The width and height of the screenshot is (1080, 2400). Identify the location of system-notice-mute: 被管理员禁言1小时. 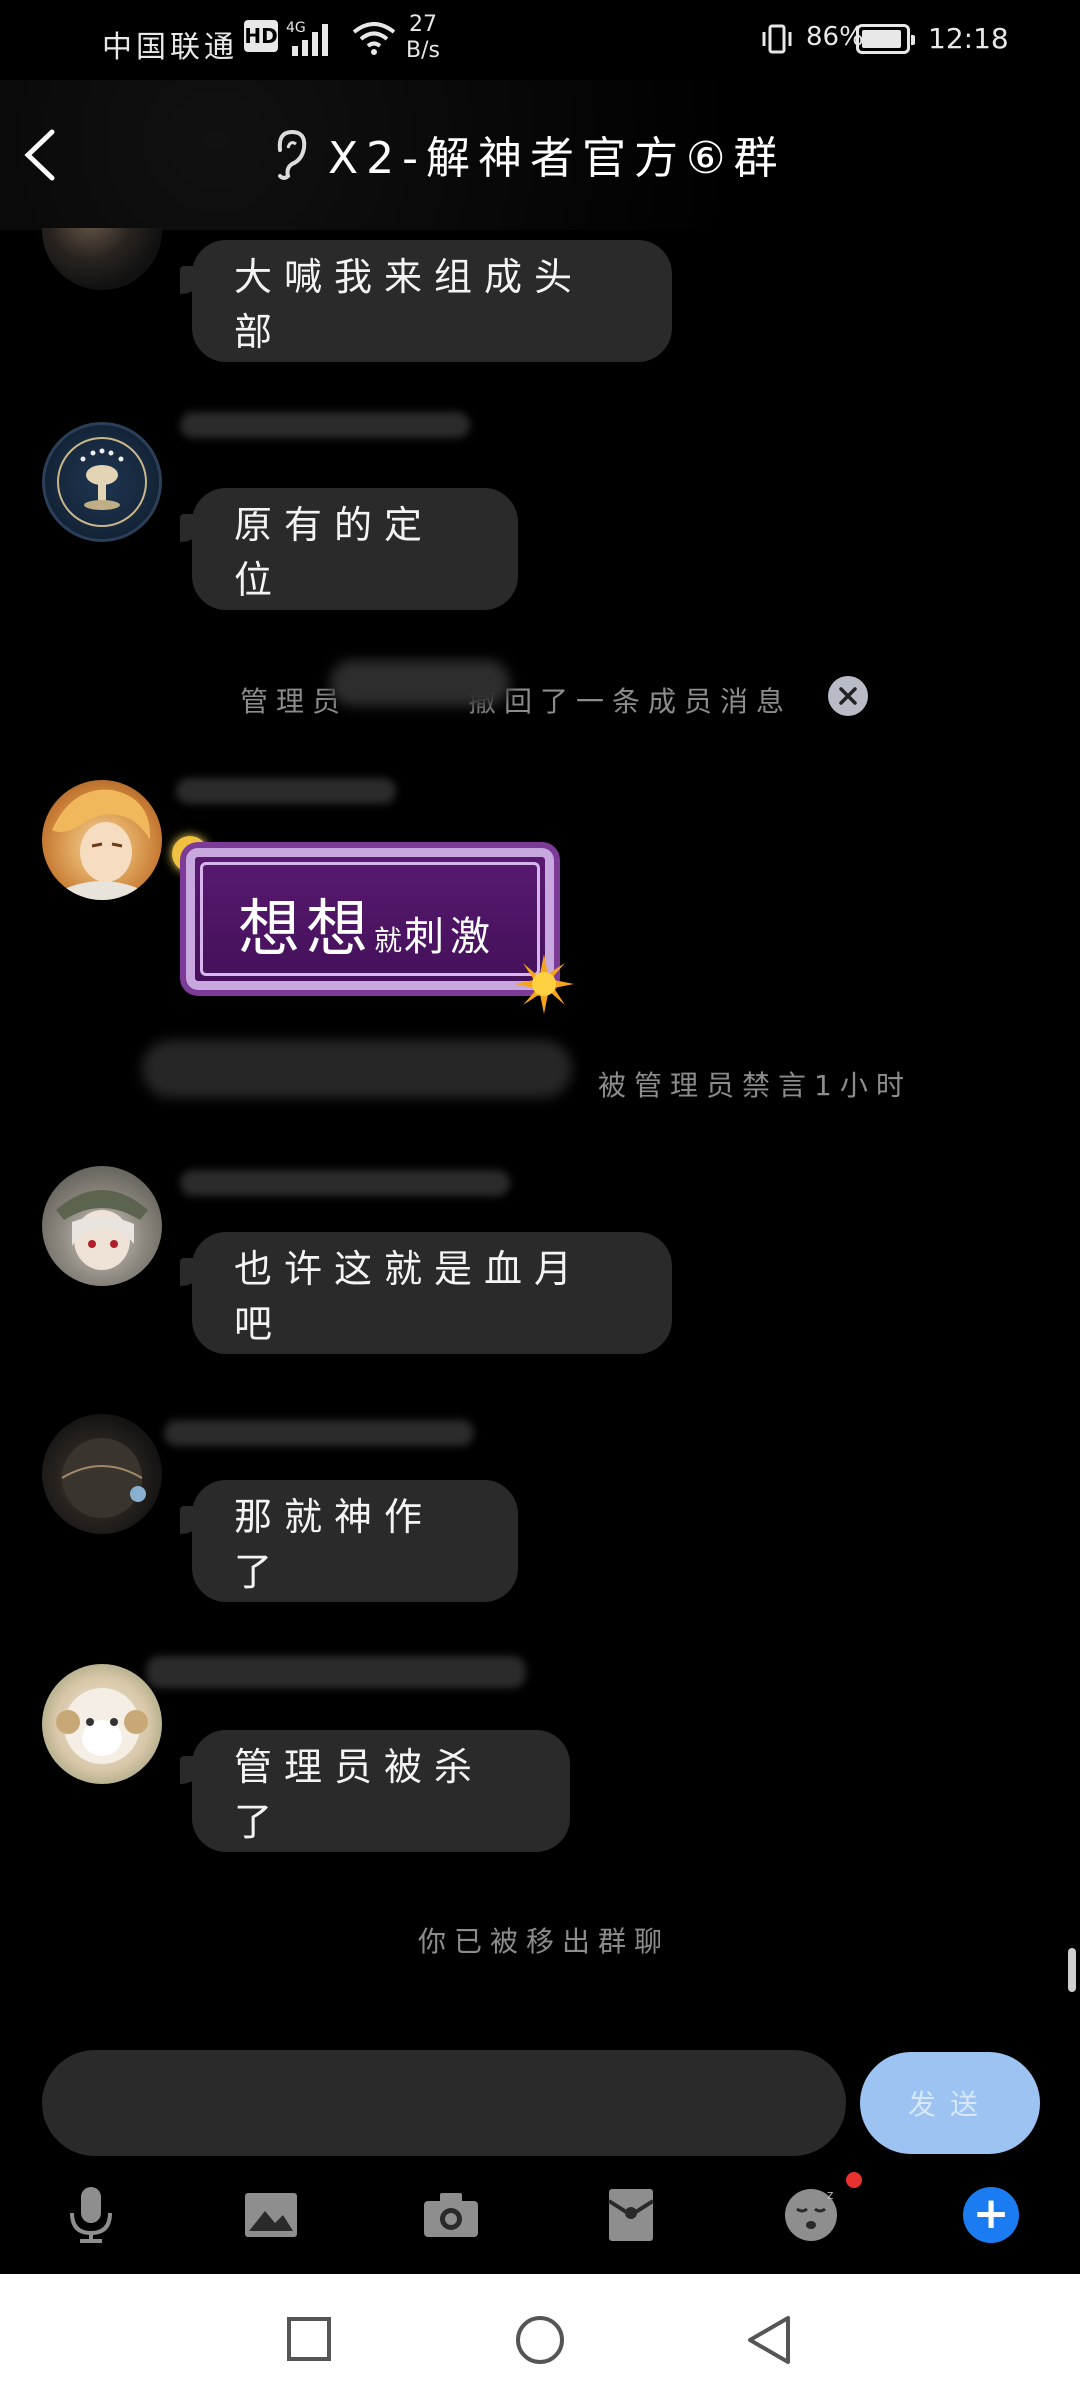
(755, 1085).